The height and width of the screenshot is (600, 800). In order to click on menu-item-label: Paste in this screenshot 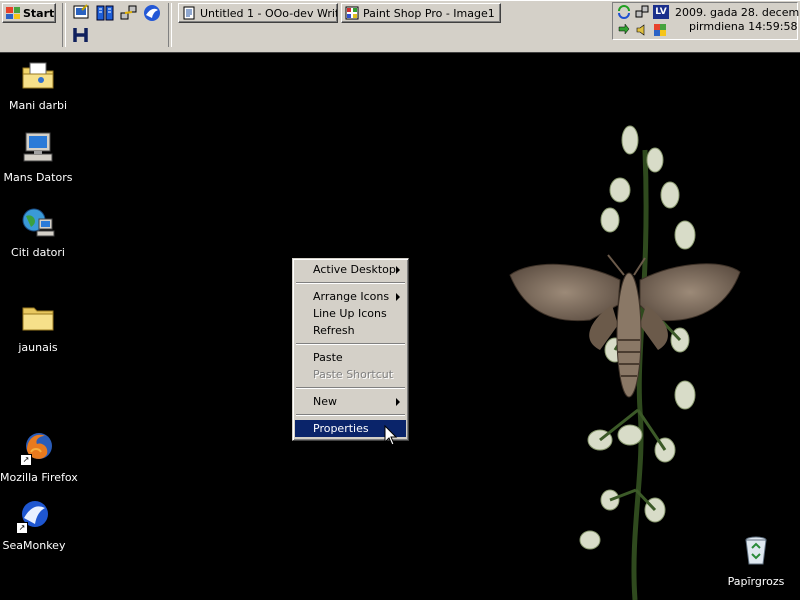, I will do `click(328, 357)`.